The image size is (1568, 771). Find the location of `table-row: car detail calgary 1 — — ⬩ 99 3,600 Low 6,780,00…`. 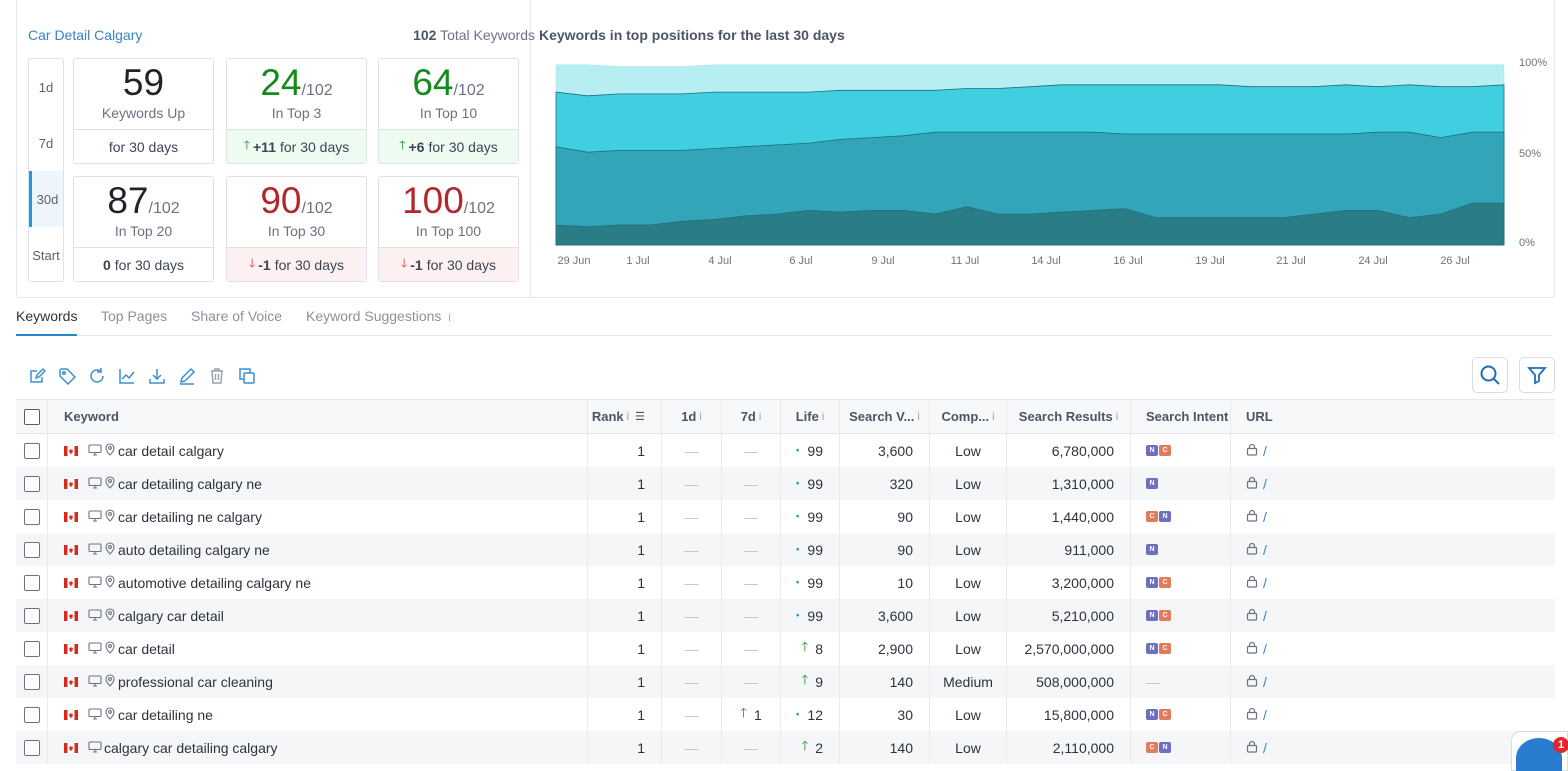

table-row: car detail calgary 1 — — ⬩ 99 3,600 Low 6,780,00… is located at coordinates (785, 450).